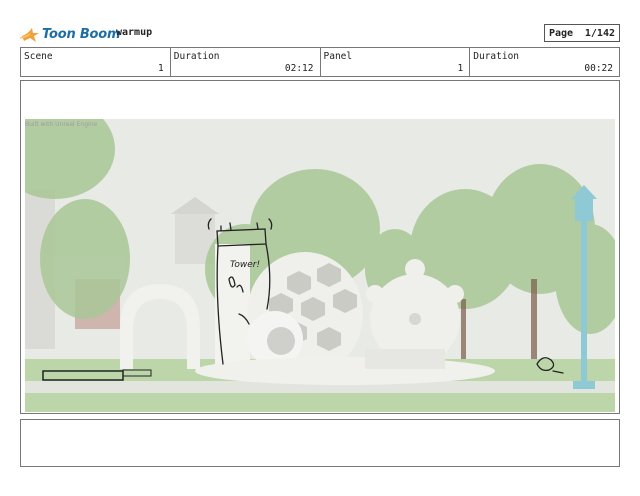 This screenshot has height=496, width=640. What do you see at coordinates (338, 56) in the screenshot?
I see `panel-label: Panel` at bounding box center [338, 56].